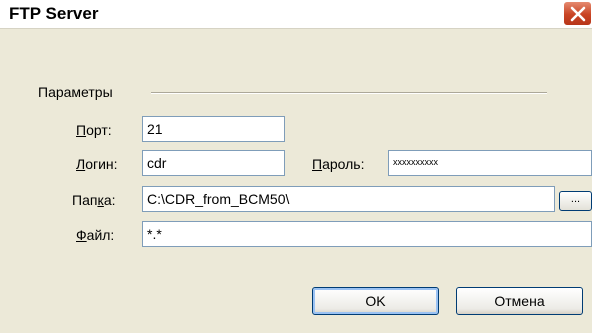  What do you see at coordinates (348, 199) in the screenshot?
I see `folder-input: C:\CDR_from_BCM50\` at bounding box center [348, 199].